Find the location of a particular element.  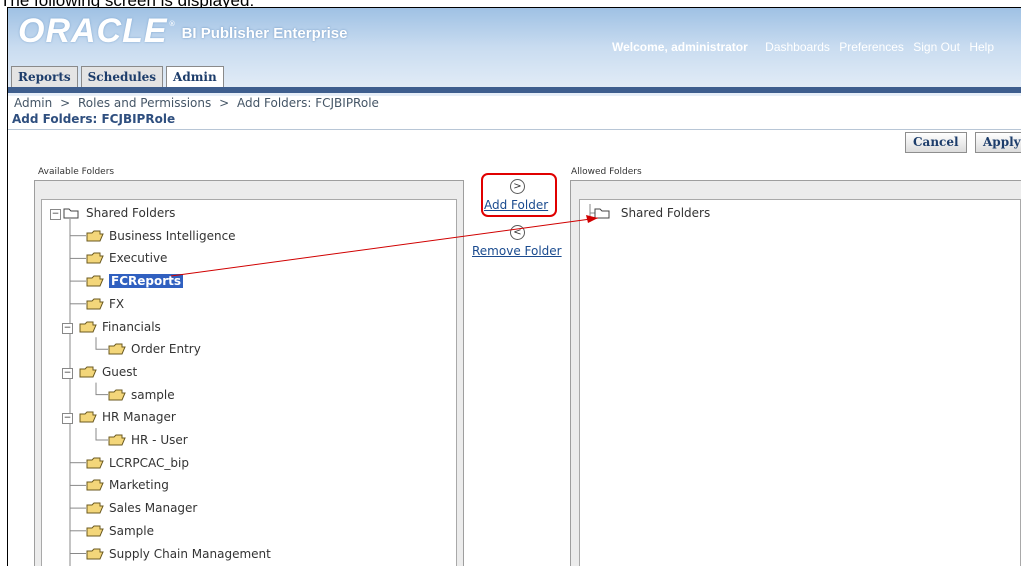

allowed-root-item: Shared Folders is located at coordinates (652, 213).